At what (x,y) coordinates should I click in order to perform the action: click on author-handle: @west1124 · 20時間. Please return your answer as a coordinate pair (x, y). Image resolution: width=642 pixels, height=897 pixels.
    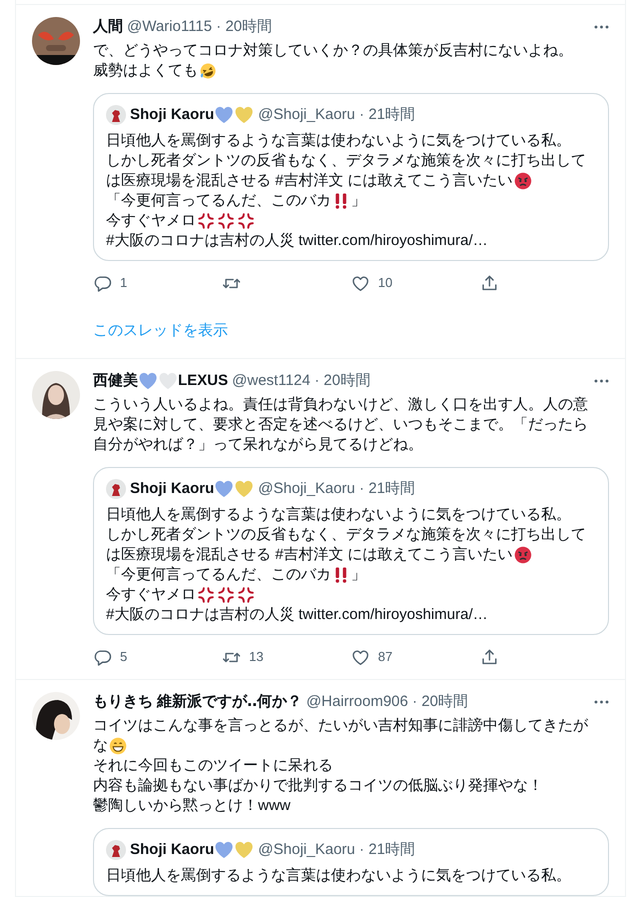
    Looking at the image, I should click on (301, 381).